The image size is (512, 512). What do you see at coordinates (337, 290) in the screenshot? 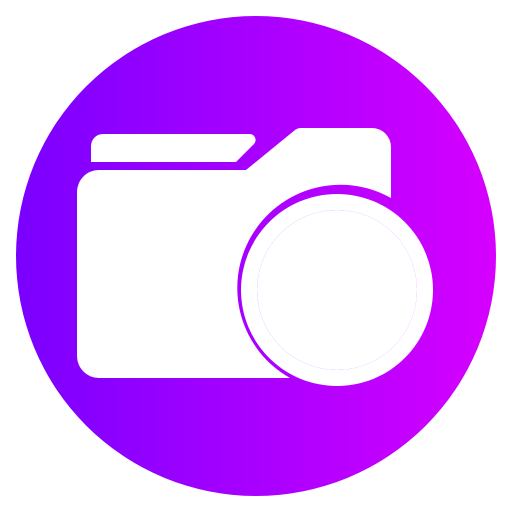
I see `add-badge` at bounding box center [337, 290].